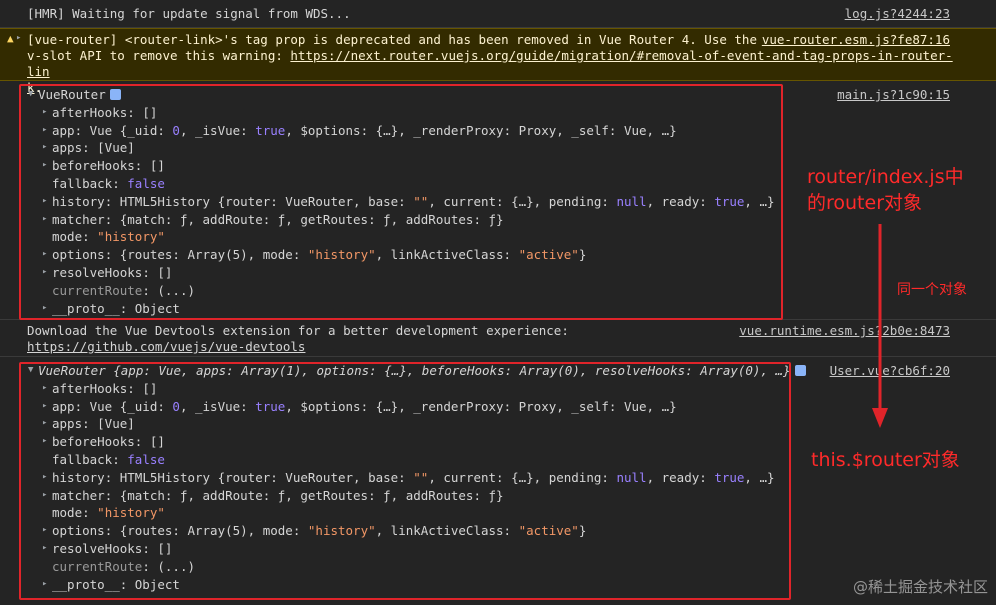 The width and height of the screenshot is (996, 605). I want to click on devtools-source-link: vue.runtime.esm.js?2b0e:8473, so click(844, 330).